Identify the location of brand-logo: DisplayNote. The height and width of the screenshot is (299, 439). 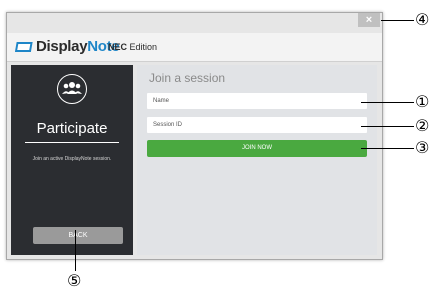
(78, 46).